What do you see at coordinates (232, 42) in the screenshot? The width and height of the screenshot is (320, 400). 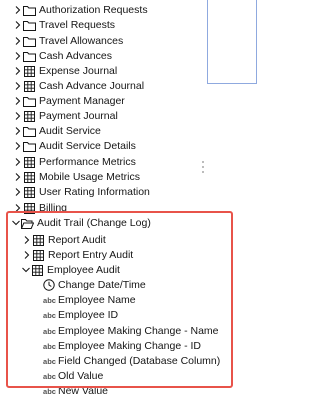 I see `side-panel` at bounding box center [232, 42].